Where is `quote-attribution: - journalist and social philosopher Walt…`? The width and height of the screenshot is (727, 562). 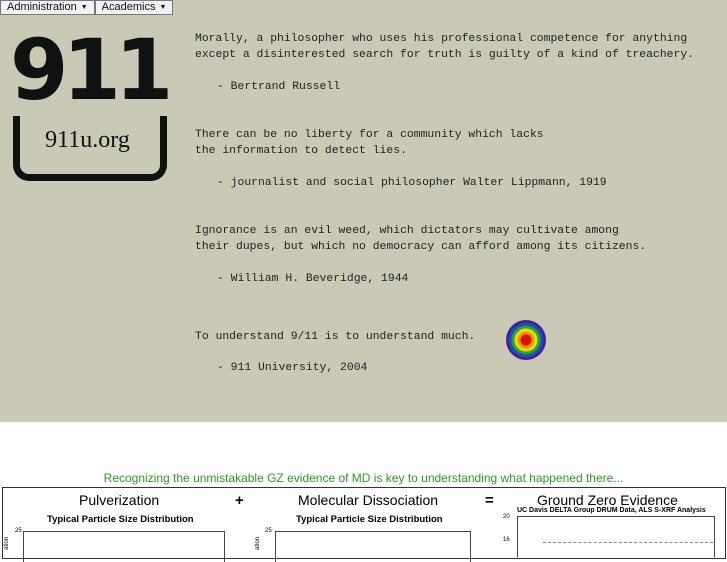
quote-attribution: - journalist and social philosopher Walt… is located at coordinates (412, 183).